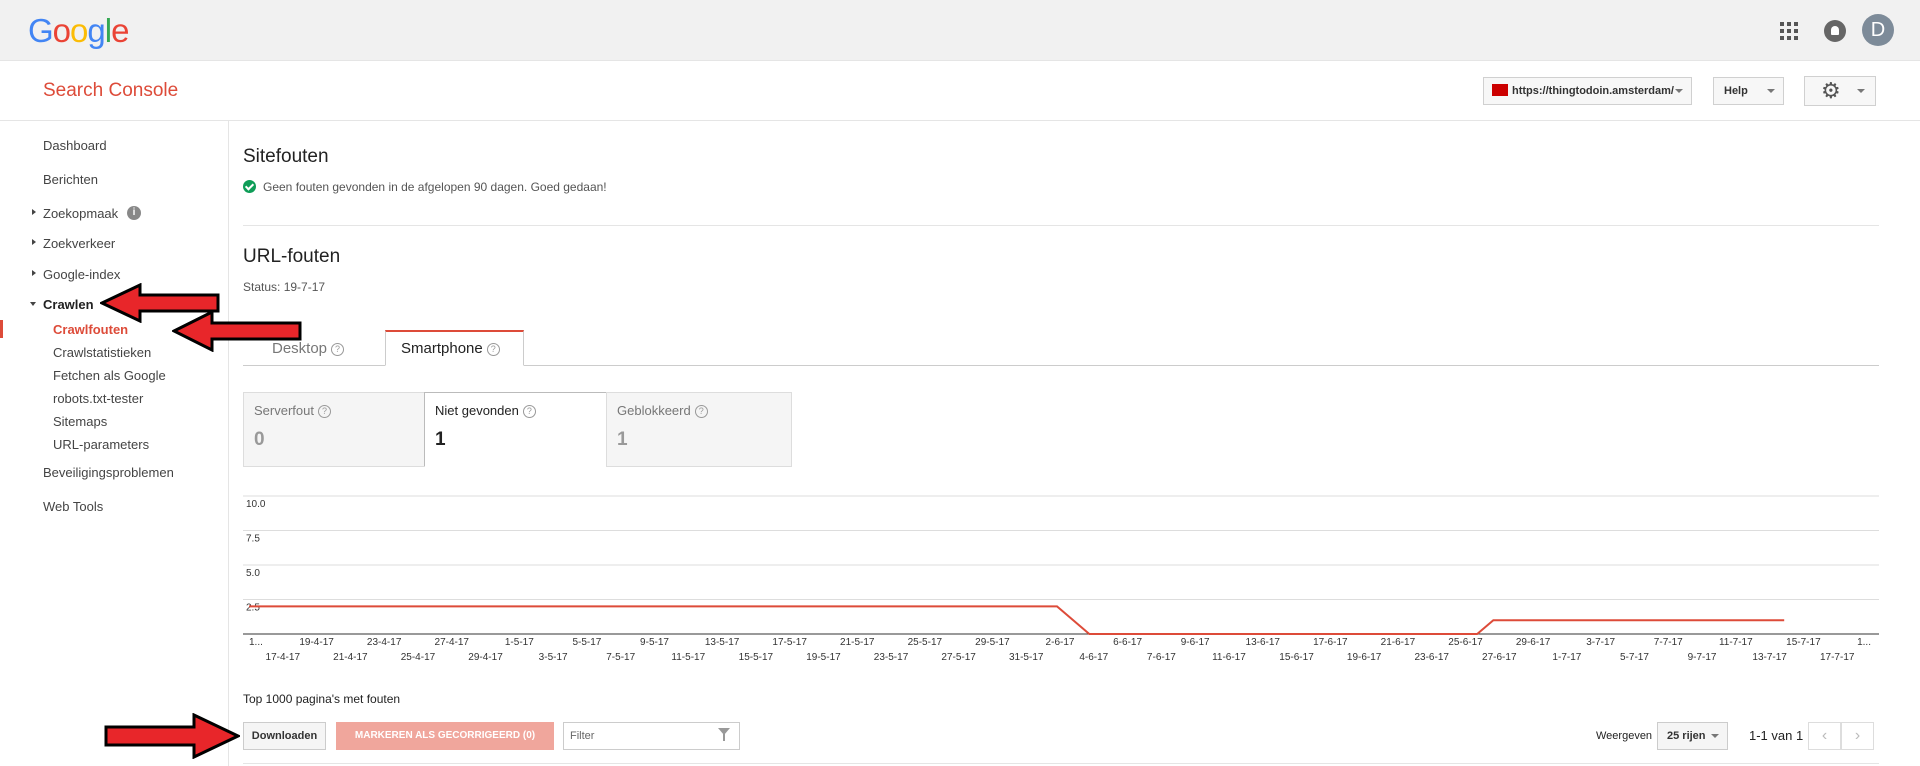 This screenshot has height=766, width=1920. What do you see at coordinates (259, 439) in the screenshot?
I see `card-serverfout-value: 0` at bounding box center [259, 439].